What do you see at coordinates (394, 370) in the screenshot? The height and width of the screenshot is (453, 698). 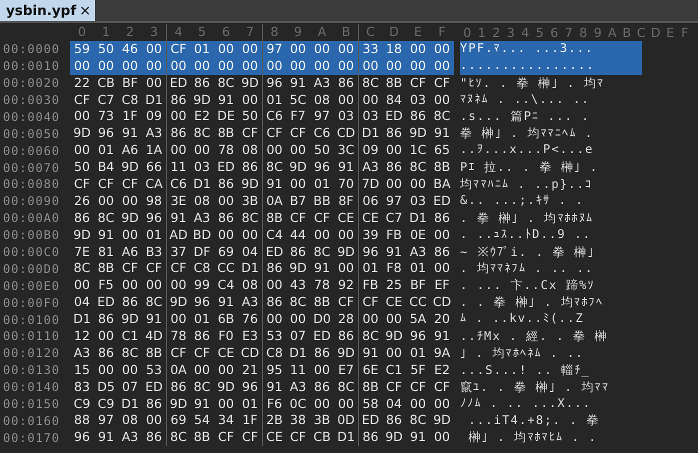 I see `hex-byte: C1` at bounding box center [394, 370].